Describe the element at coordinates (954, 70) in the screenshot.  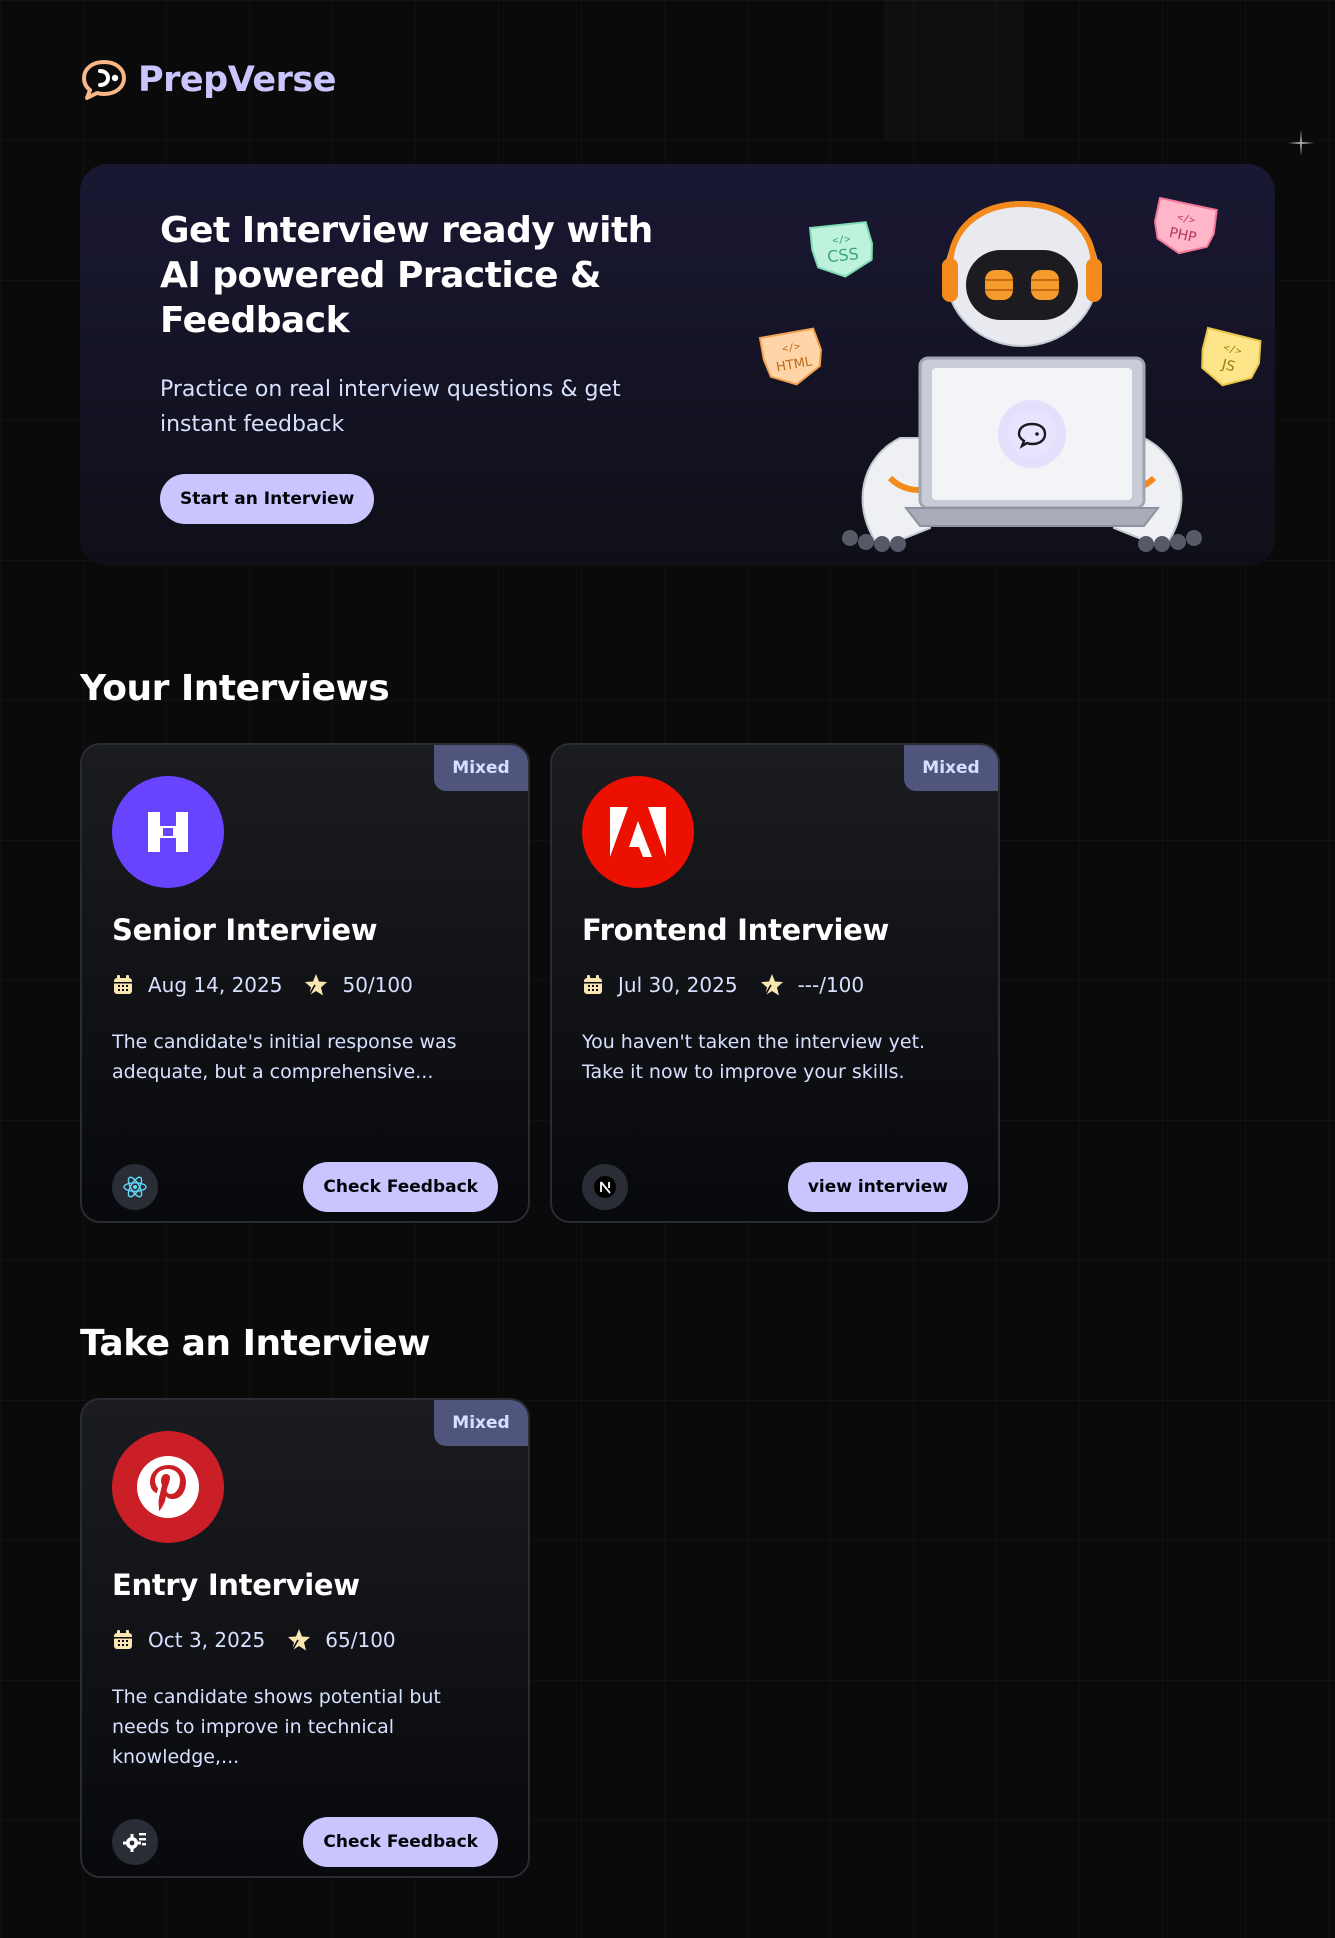
I see `background-highlight` at that location.